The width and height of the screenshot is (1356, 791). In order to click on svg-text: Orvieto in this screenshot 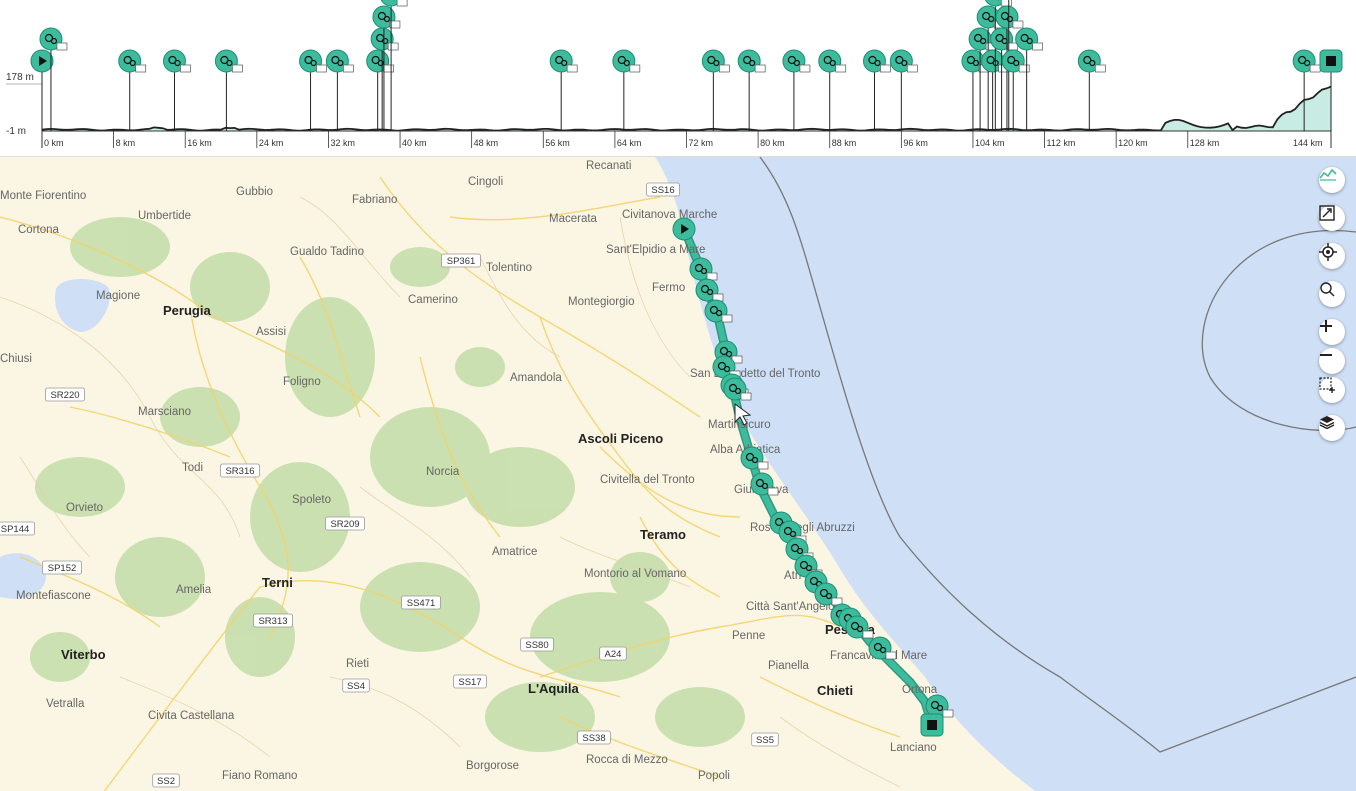, I will do `click(84, 508)`.